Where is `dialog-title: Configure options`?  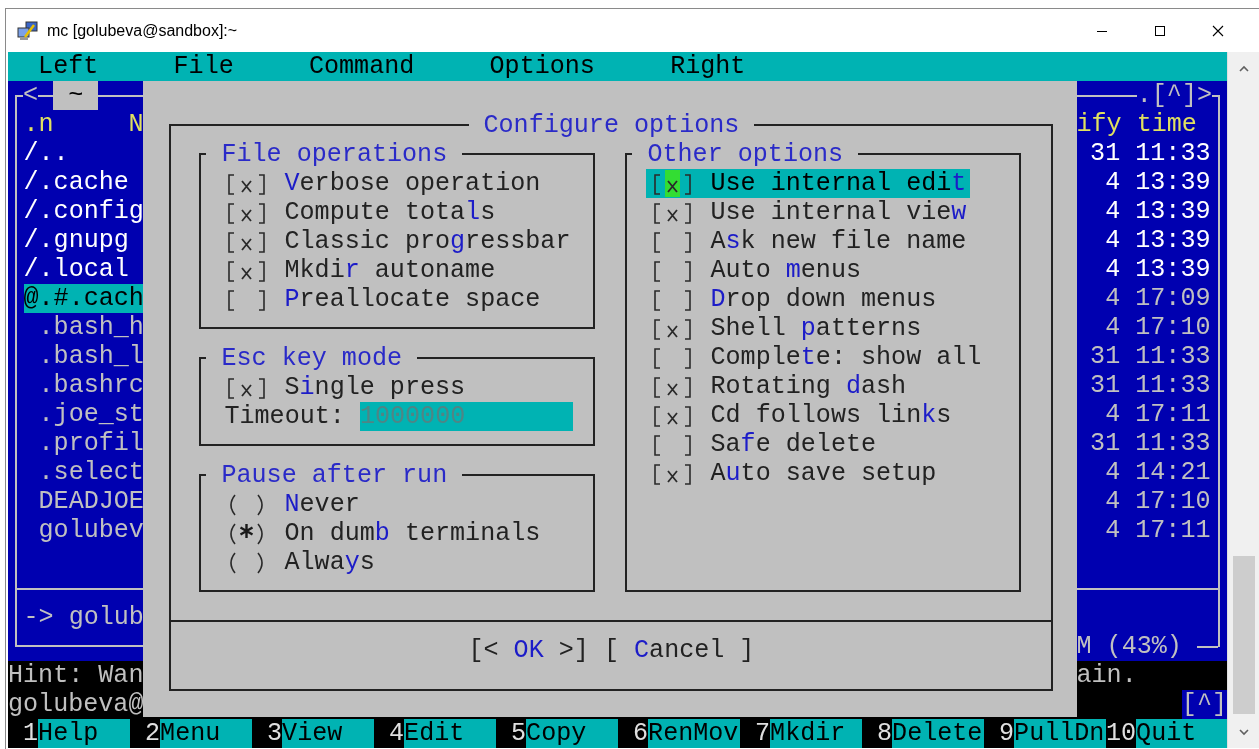
dialog-title: Configure options is located at coordinates (611, 125).